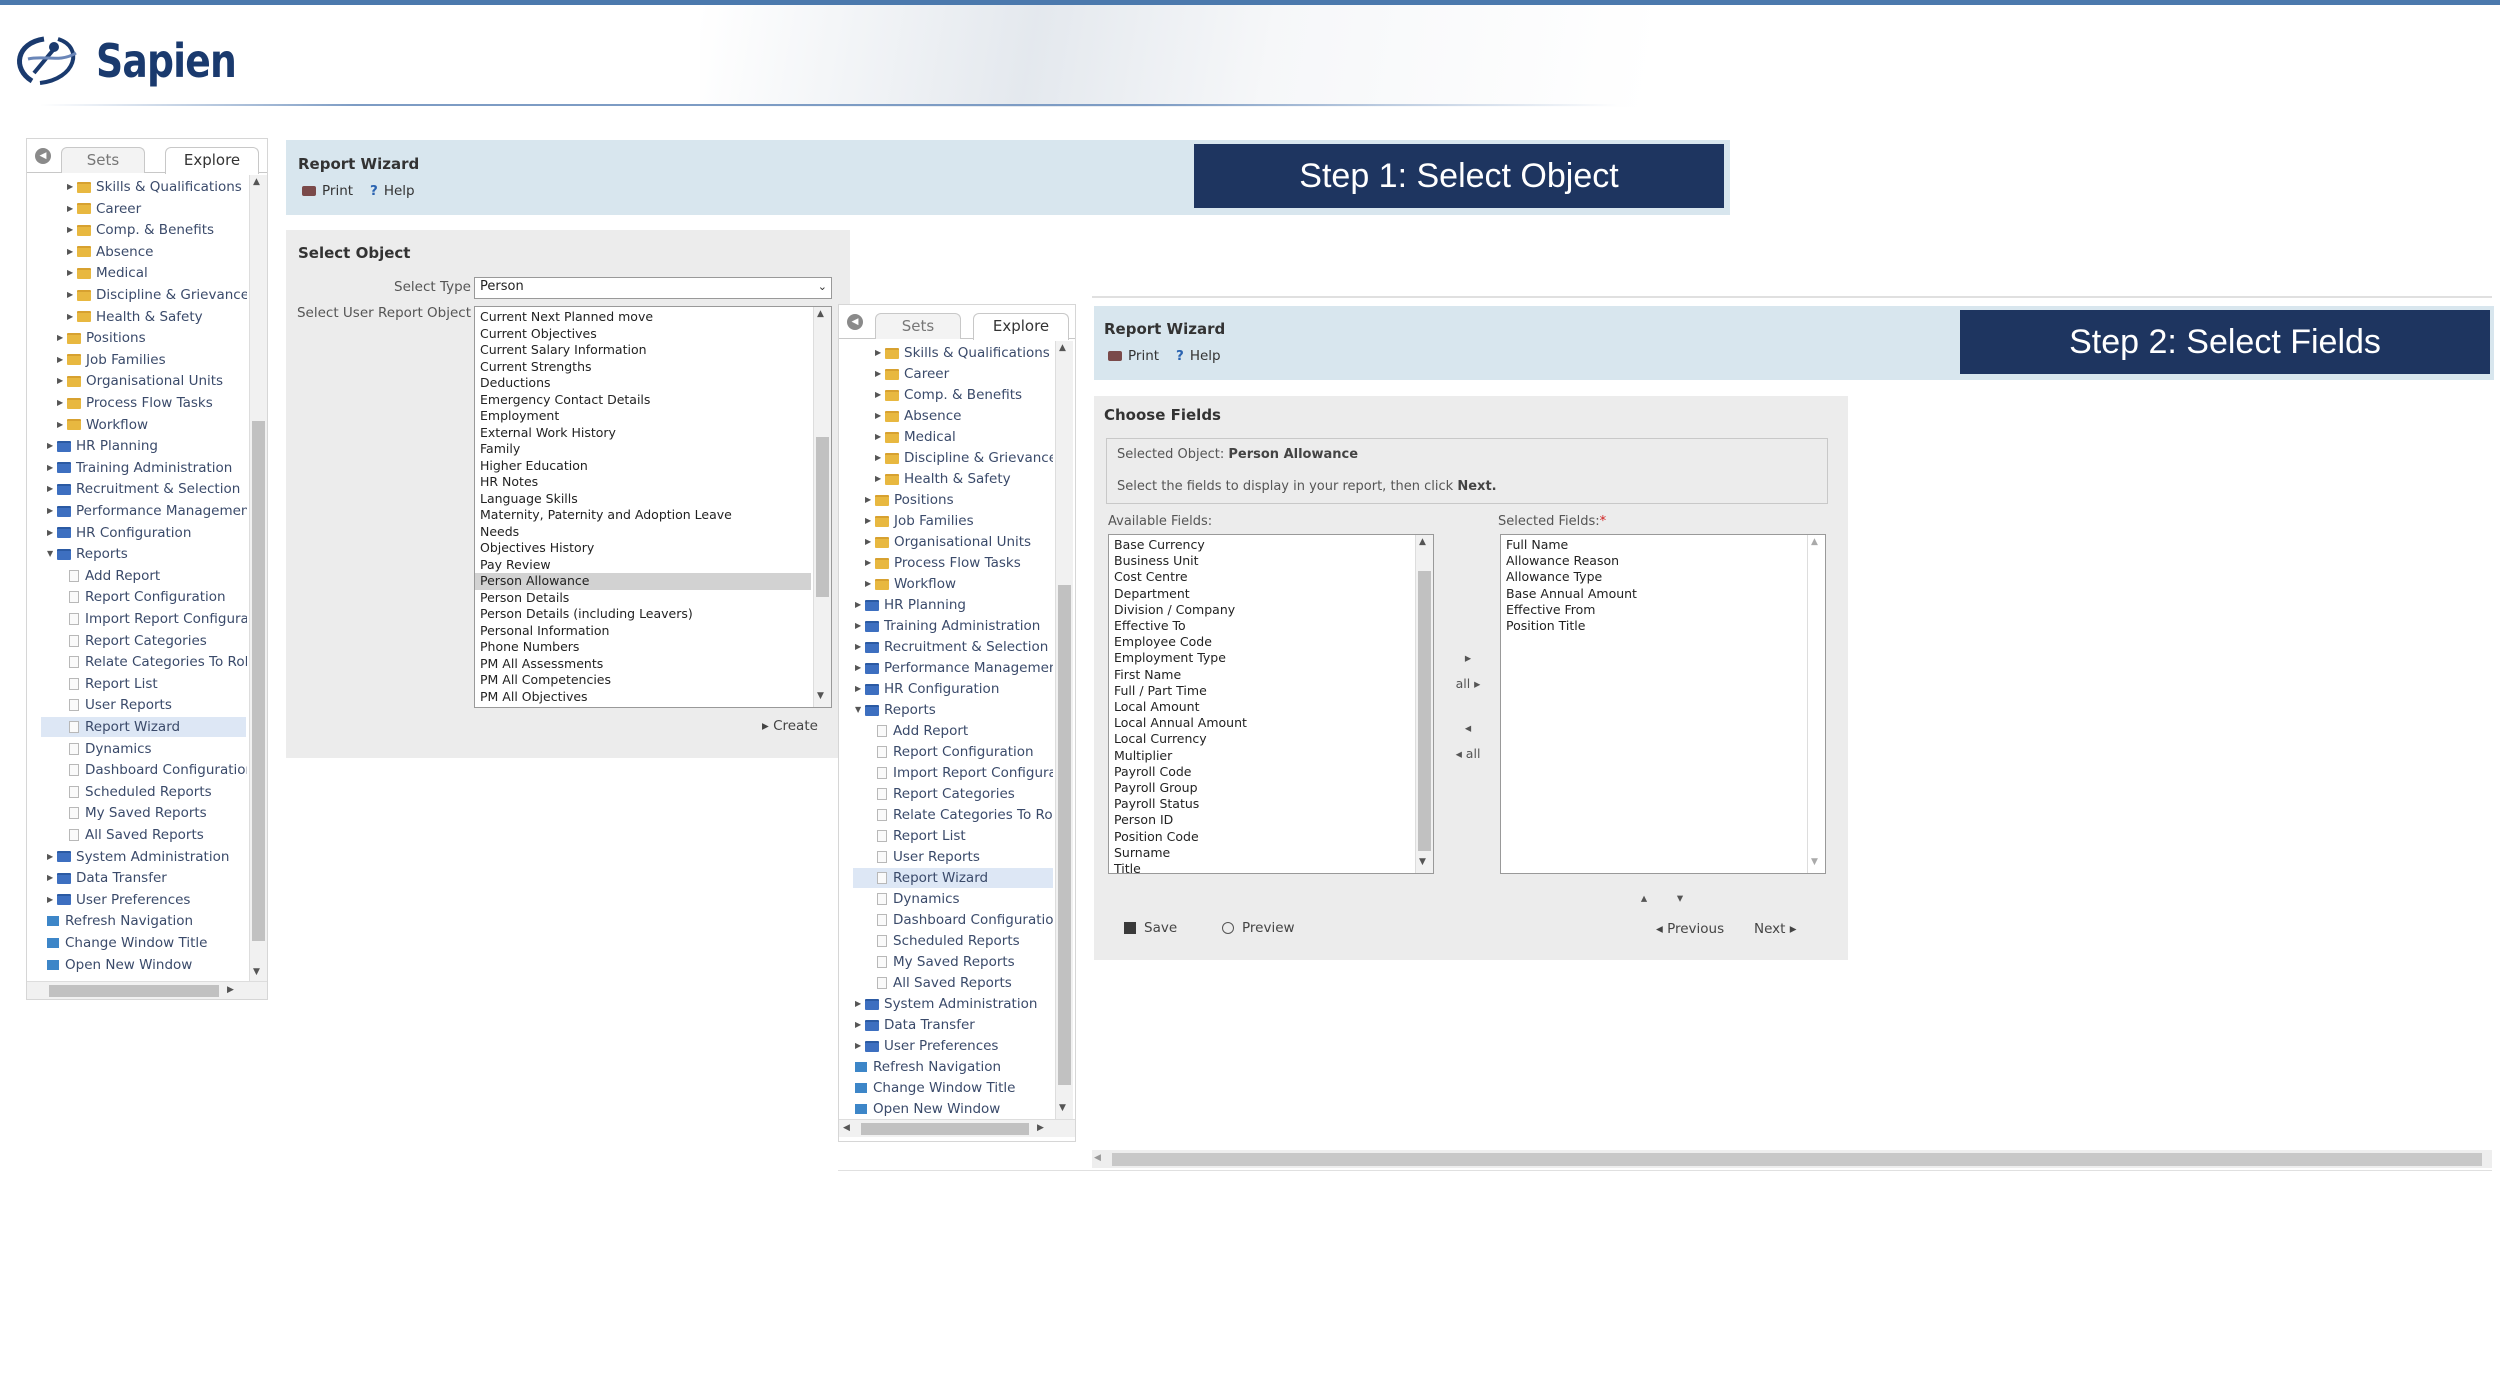 The image size is (2500, 1400). What do you see at coordinates (135, 403) in the screenshot?
I see `sidebar-item: ▶ Process Flow Tasks` at bounding box center [135, 403].